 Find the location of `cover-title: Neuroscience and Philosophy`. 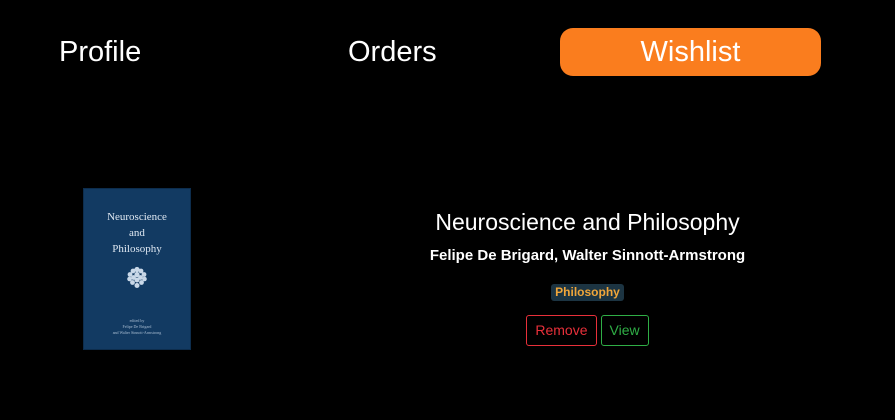

cover-title: Neuroscience and Philosophy is located at coordinates (137, 233).